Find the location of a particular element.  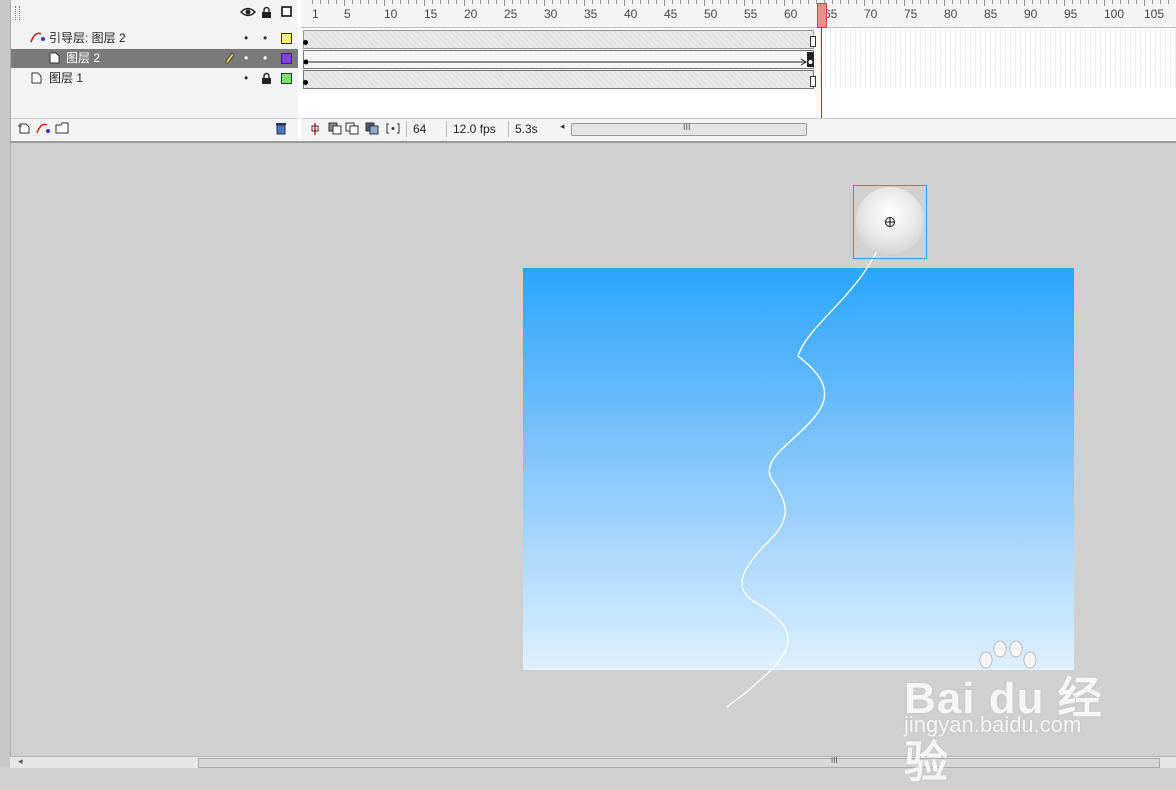

registration-point-icon is located at coordinates (890, 222).